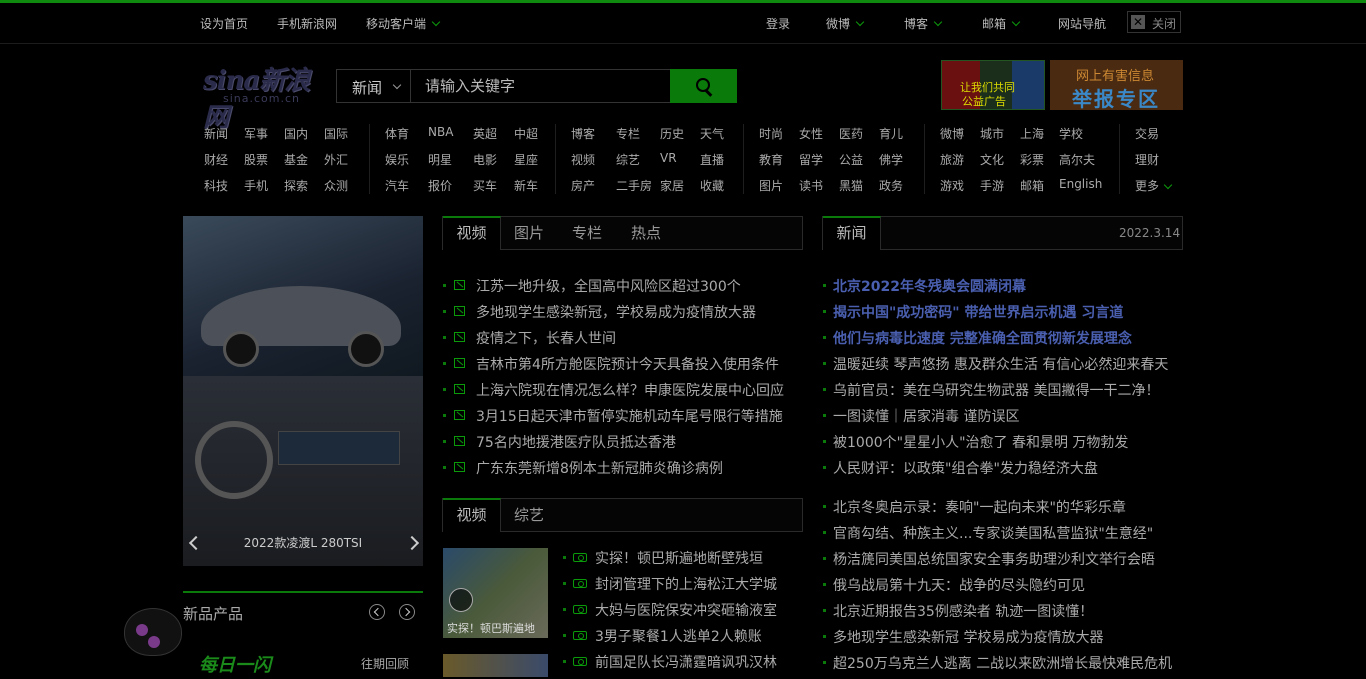 The height and width of the screenshot is (679, 1366). What do you see at coordinates (851, 133) in the screenshot?
I see `nav-link: 医药` at bounding box center [851, 133].